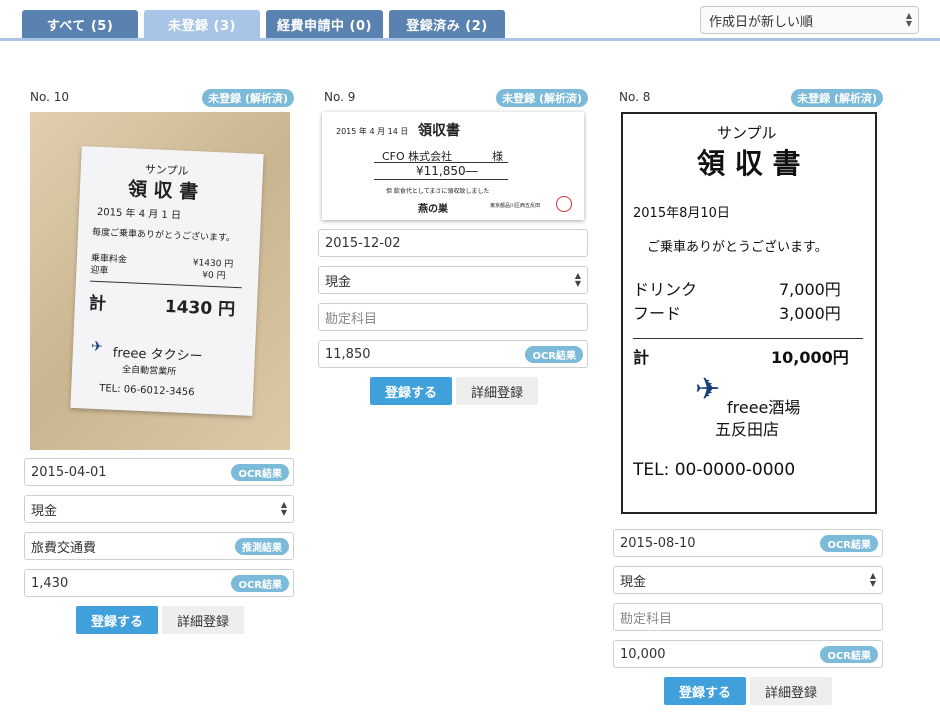 This screenshot has width=940, height=714. I want to click on receipt-line: freee酒場, so click(764, 407).